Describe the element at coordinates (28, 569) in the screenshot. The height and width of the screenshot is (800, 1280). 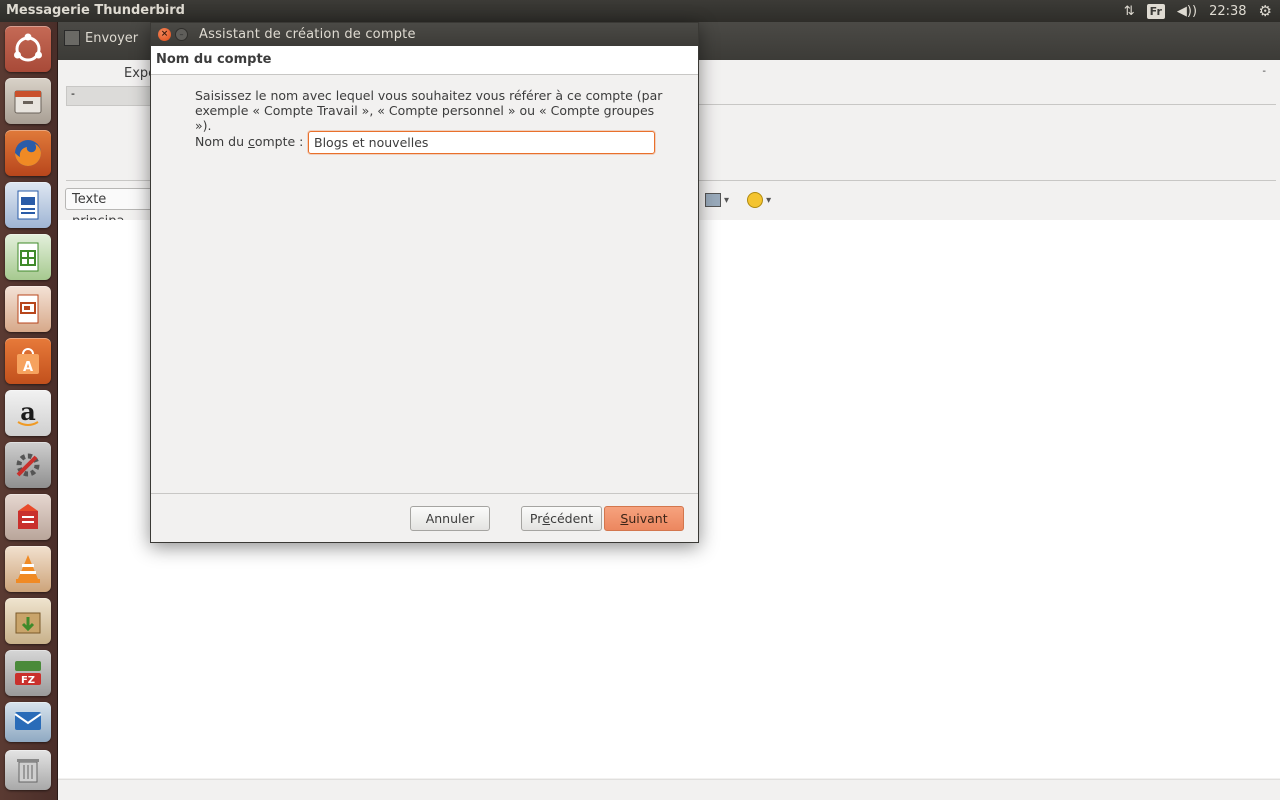
I see `vlc-icon` at that location.